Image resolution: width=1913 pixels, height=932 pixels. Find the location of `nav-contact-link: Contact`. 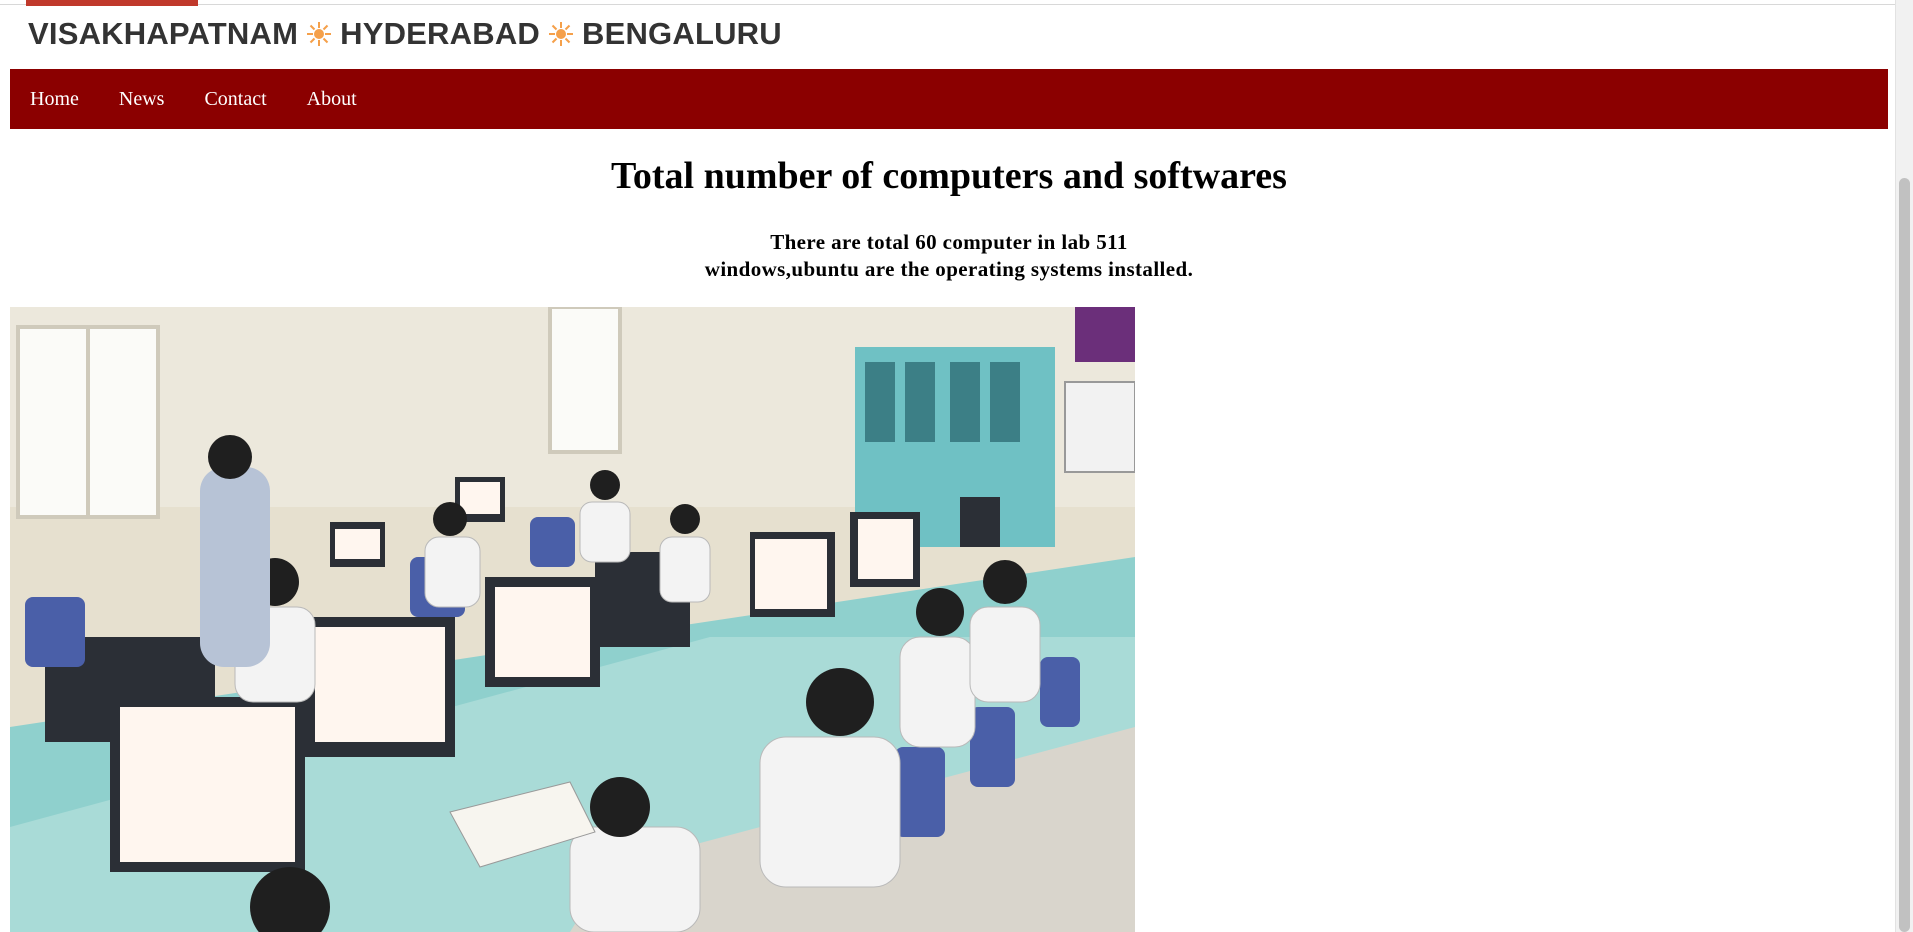

nav-contact-link: Contact is located at coordinates (235, 99).